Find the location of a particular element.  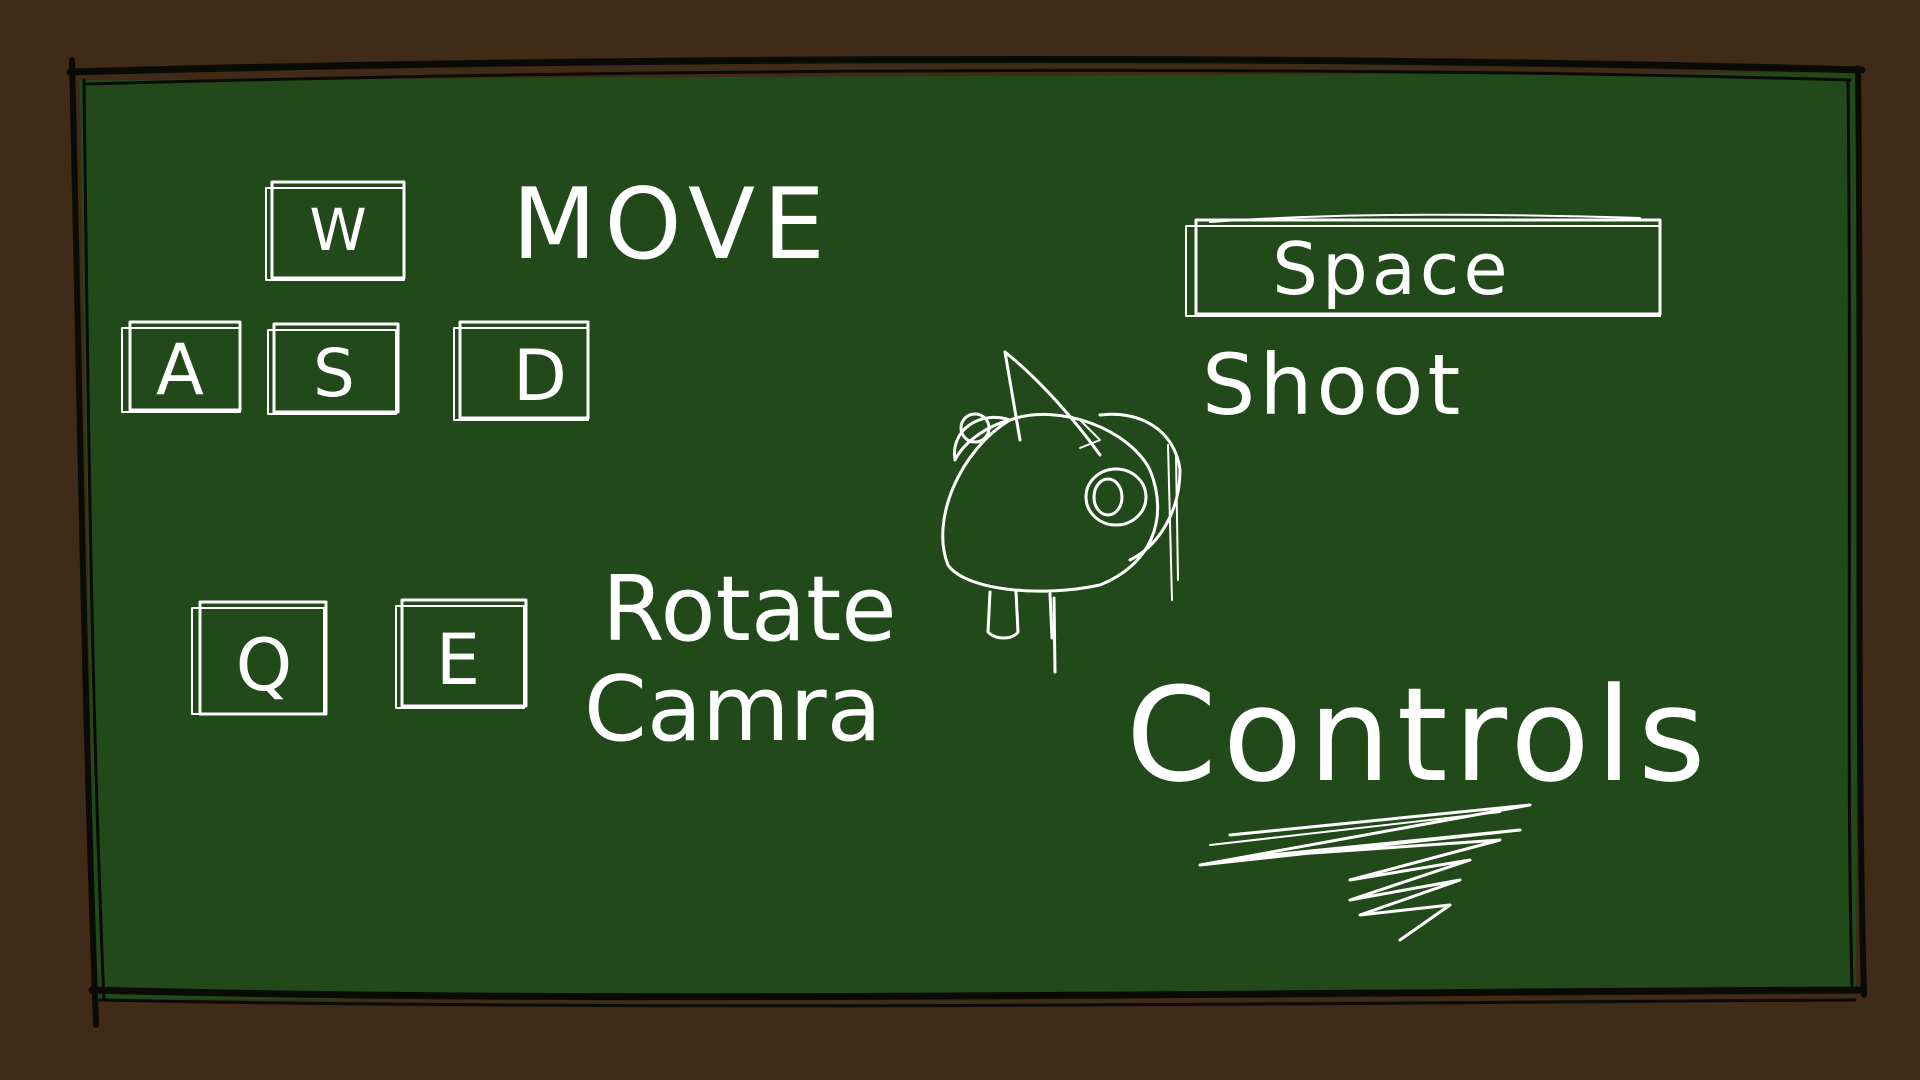

controls-title: Controls is located at coordinates (1419, 735).